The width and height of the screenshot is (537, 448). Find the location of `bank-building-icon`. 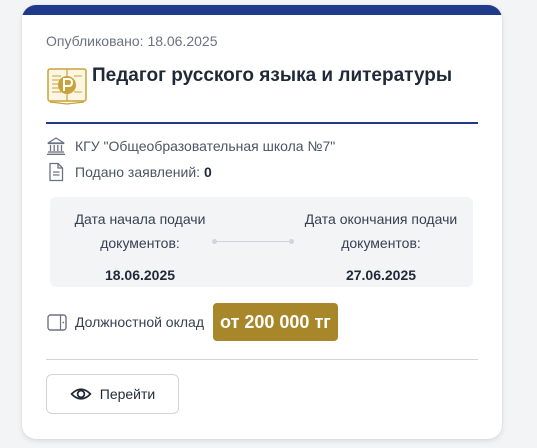

bank-building-icon is located at coordinates (56, 146).